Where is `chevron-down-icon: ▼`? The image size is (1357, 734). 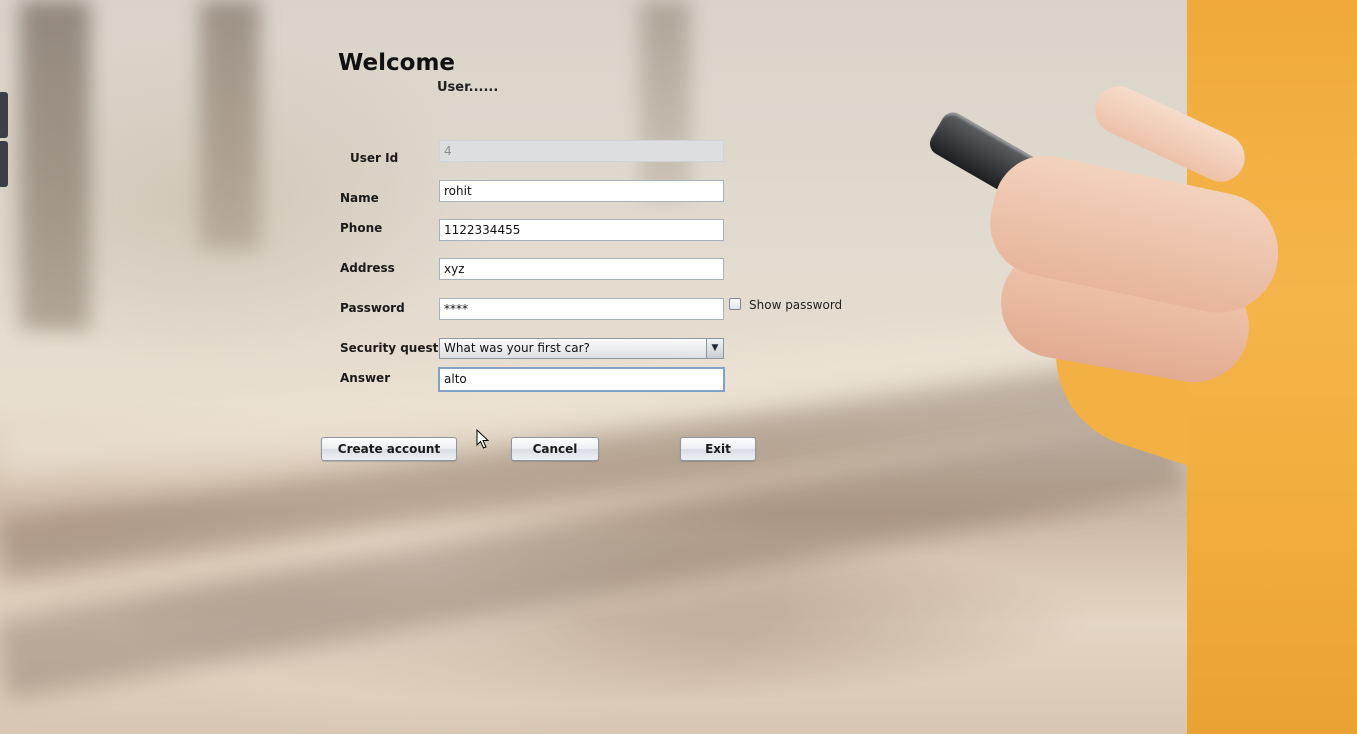
chevron-down-icon: ▼ is located at coordinates (714, 348).